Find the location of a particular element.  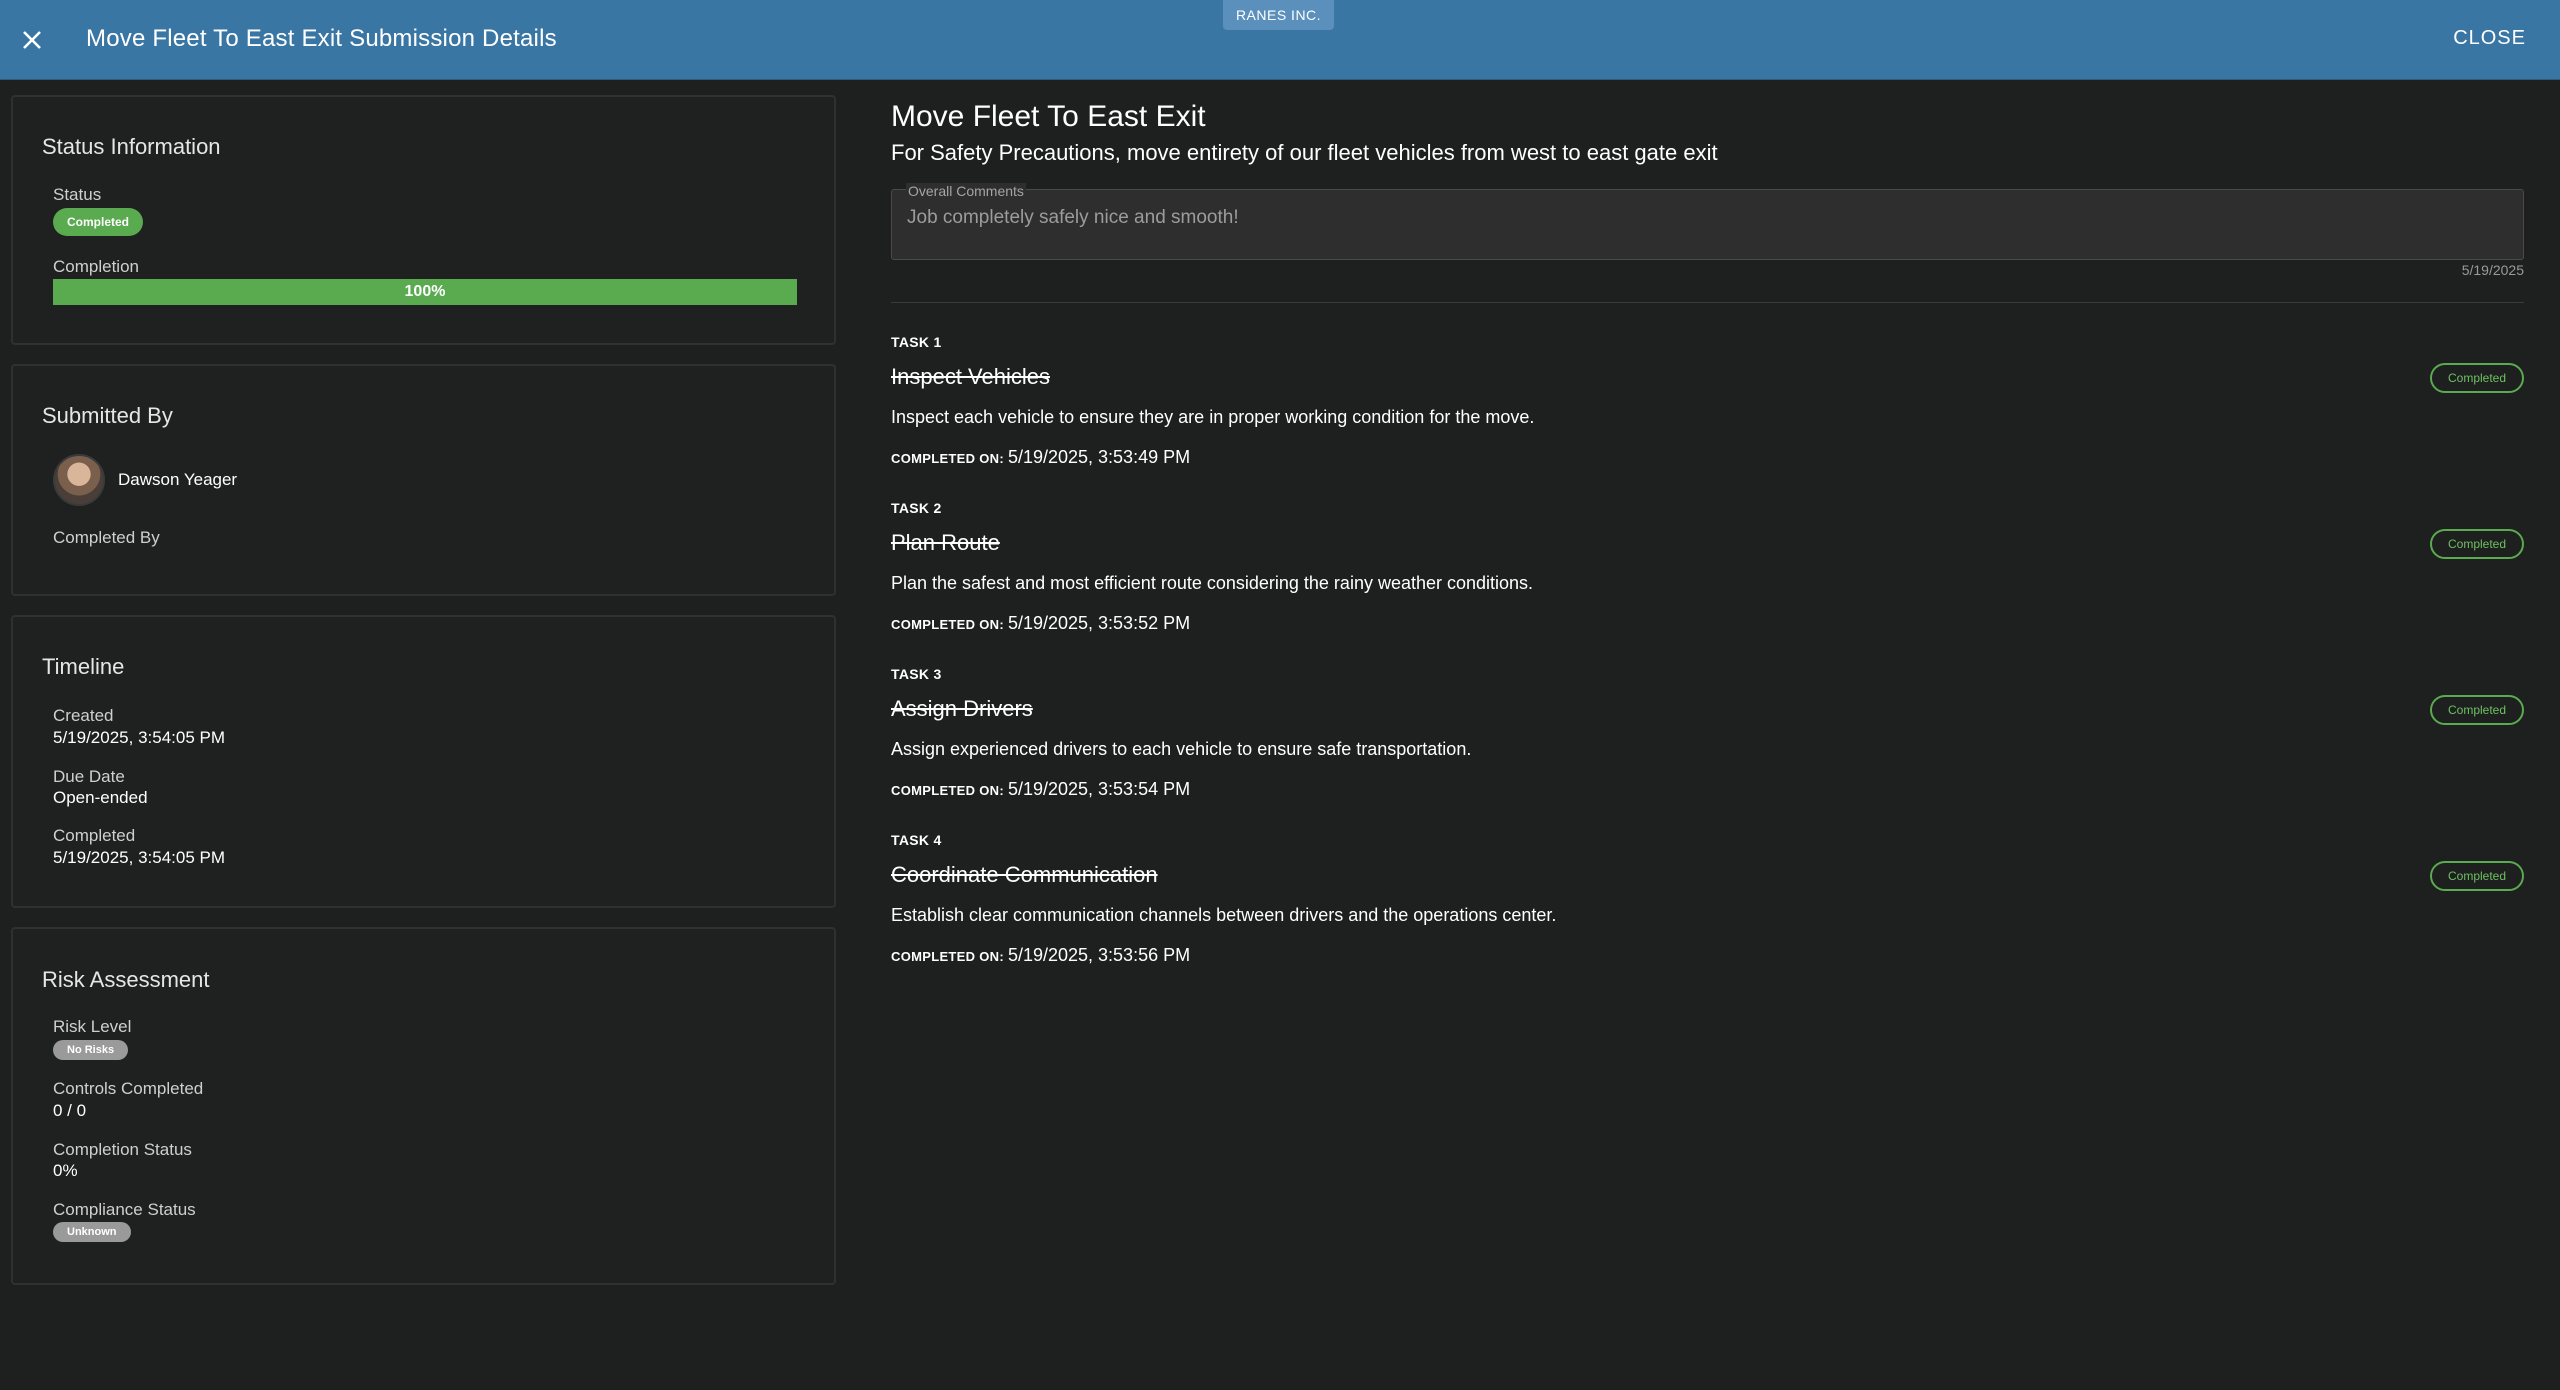

compliance-status-badge: Unknown is located at coordinates (92, 1232).